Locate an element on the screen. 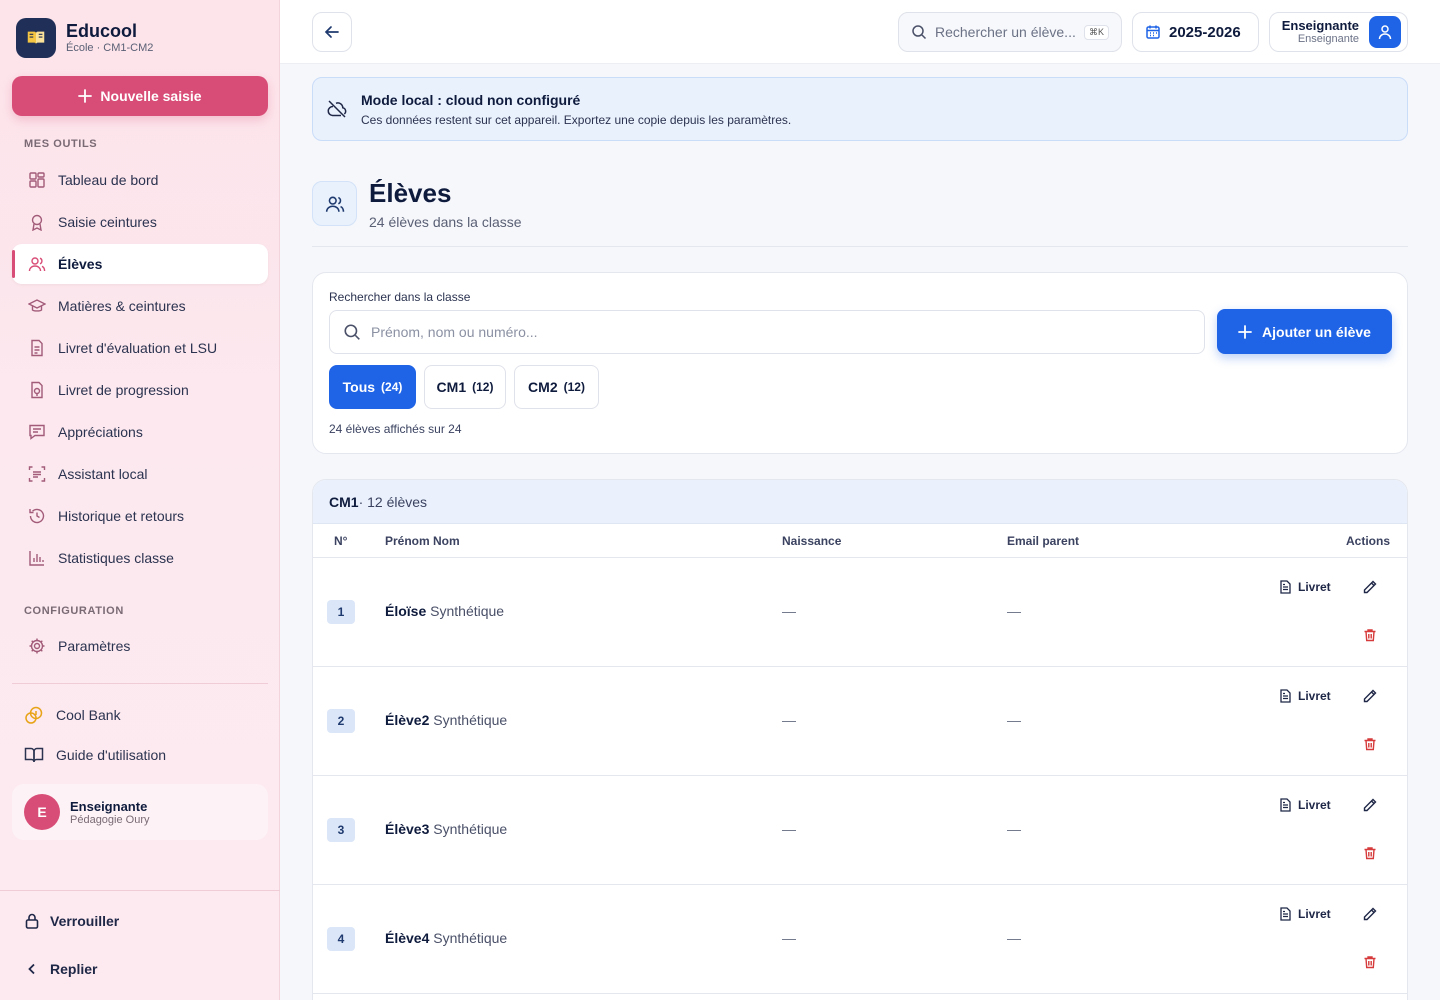 The height and width of the screenshot is (1000, 1440). sidebar-item-label: Historique et retours is located at coordinates (121, 516).